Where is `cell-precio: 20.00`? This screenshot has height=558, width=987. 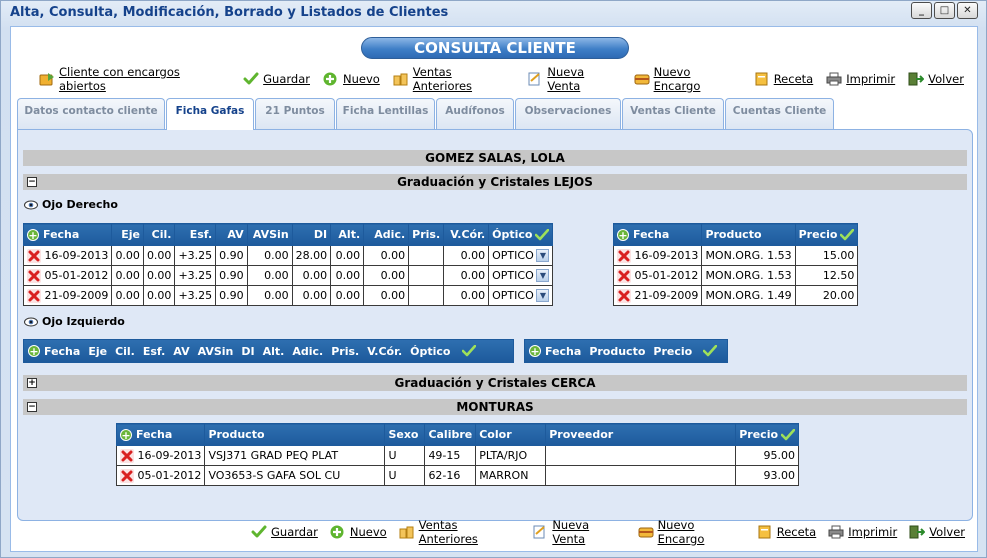
cell-precio: 20.00 is located at coordinates (826, 295).